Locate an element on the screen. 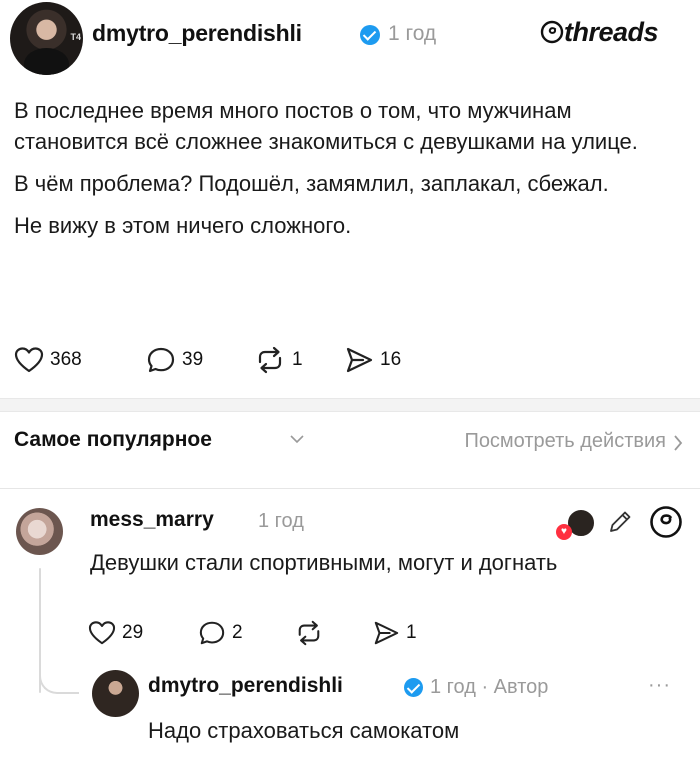 The image size is (700, 771). reply-comment-button: 2 is located at coordinates (220, 633).